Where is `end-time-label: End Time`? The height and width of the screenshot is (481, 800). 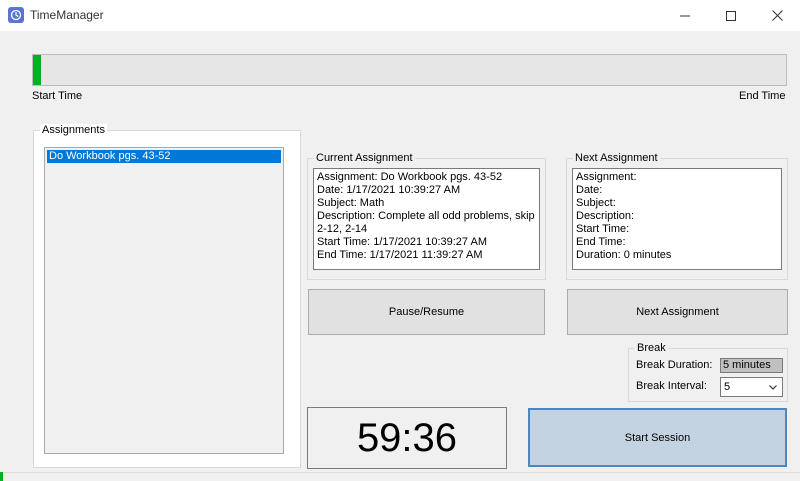 end-time-label: End Time is located at coordinates (762, 96).